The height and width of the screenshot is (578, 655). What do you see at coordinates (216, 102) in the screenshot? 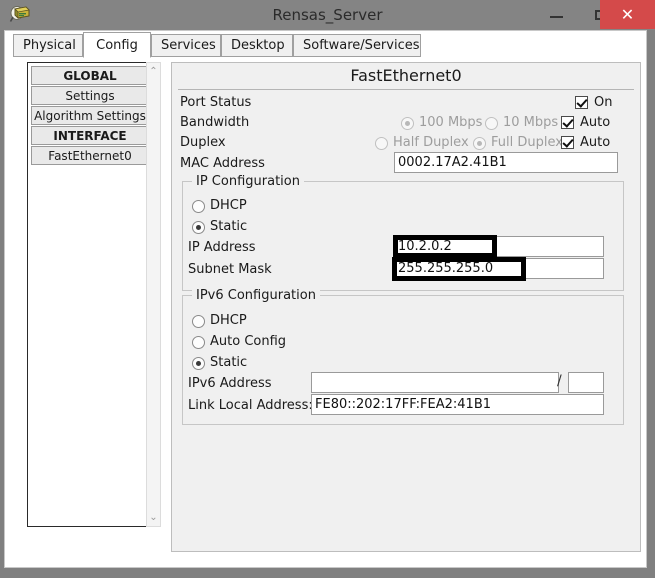
I see `port-status-label: Port Status` at bounding box center [216, 102].